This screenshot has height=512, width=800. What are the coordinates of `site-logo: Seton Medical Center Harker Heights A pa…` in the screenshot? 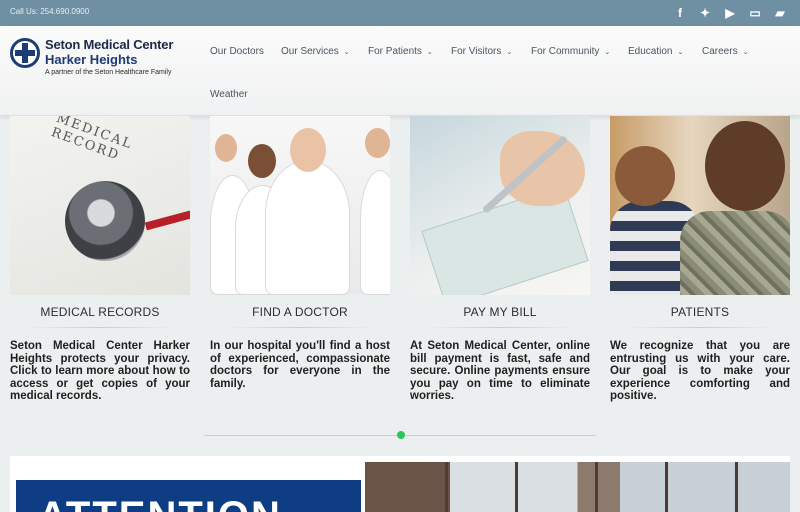 It's located at (102, 61).